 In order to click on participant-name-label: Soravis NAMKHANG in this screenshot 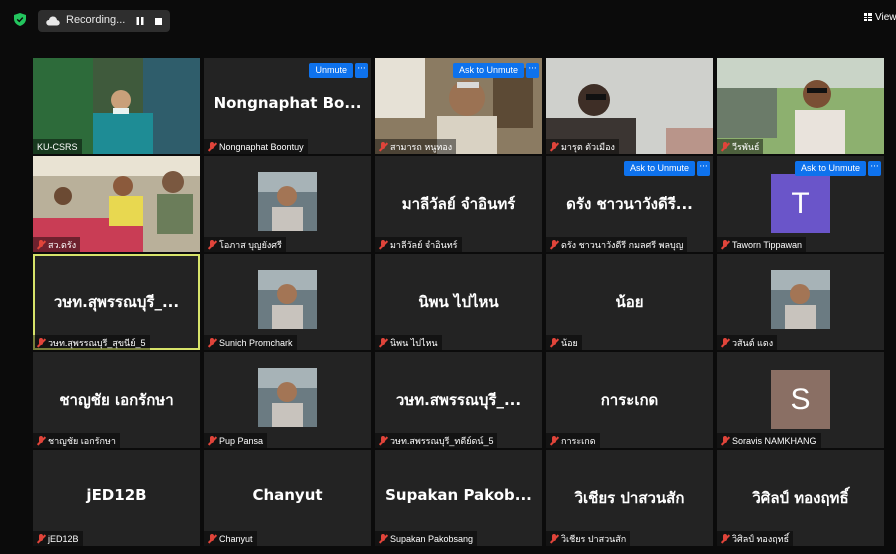, I will do `click(769, 440)`.